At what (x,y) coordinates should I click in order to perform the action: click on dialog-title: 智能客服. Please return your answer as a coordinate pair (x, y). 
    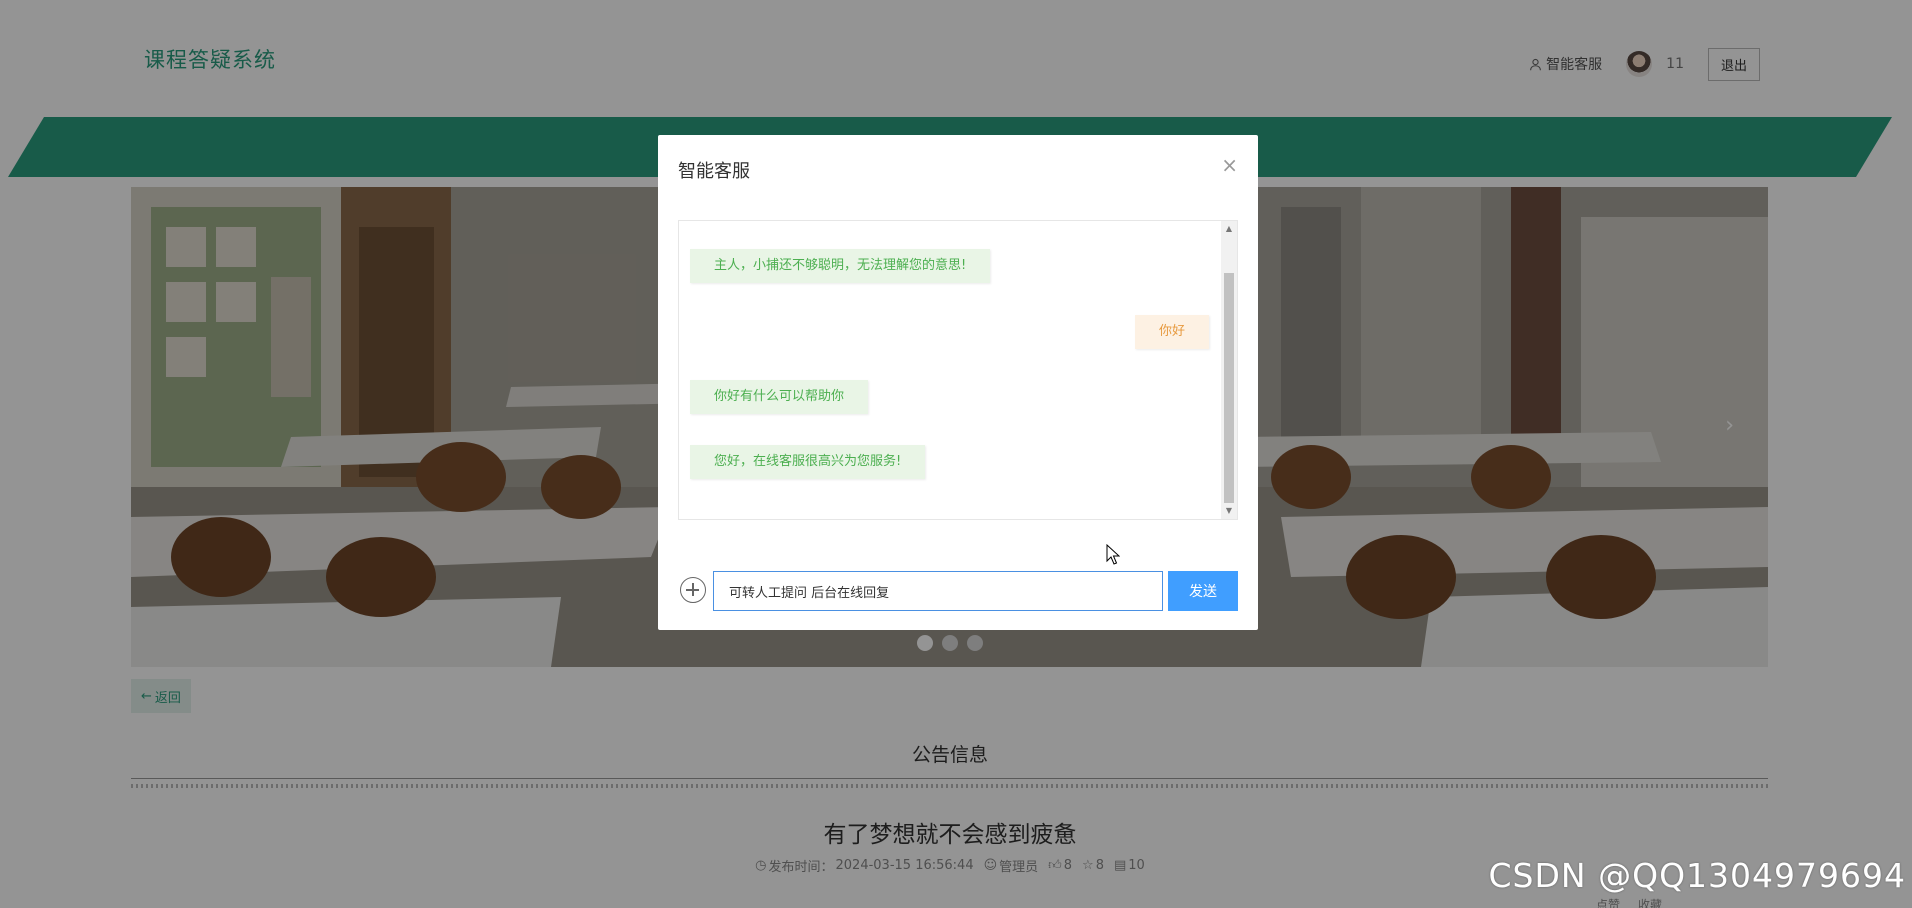
    Looking at the image, I should click on (714, 171).